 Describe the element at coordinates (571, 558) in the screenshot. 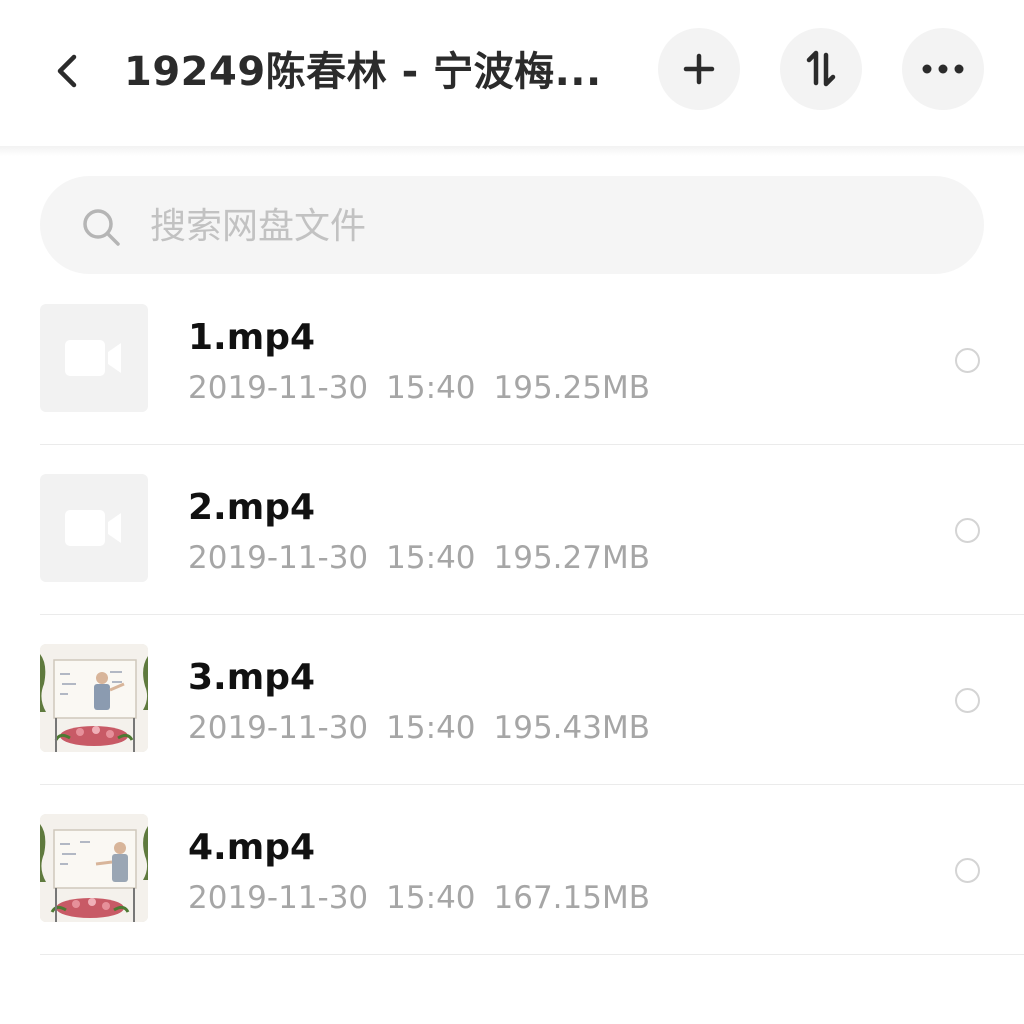

I see `file-size: 195.27MB` at that location.